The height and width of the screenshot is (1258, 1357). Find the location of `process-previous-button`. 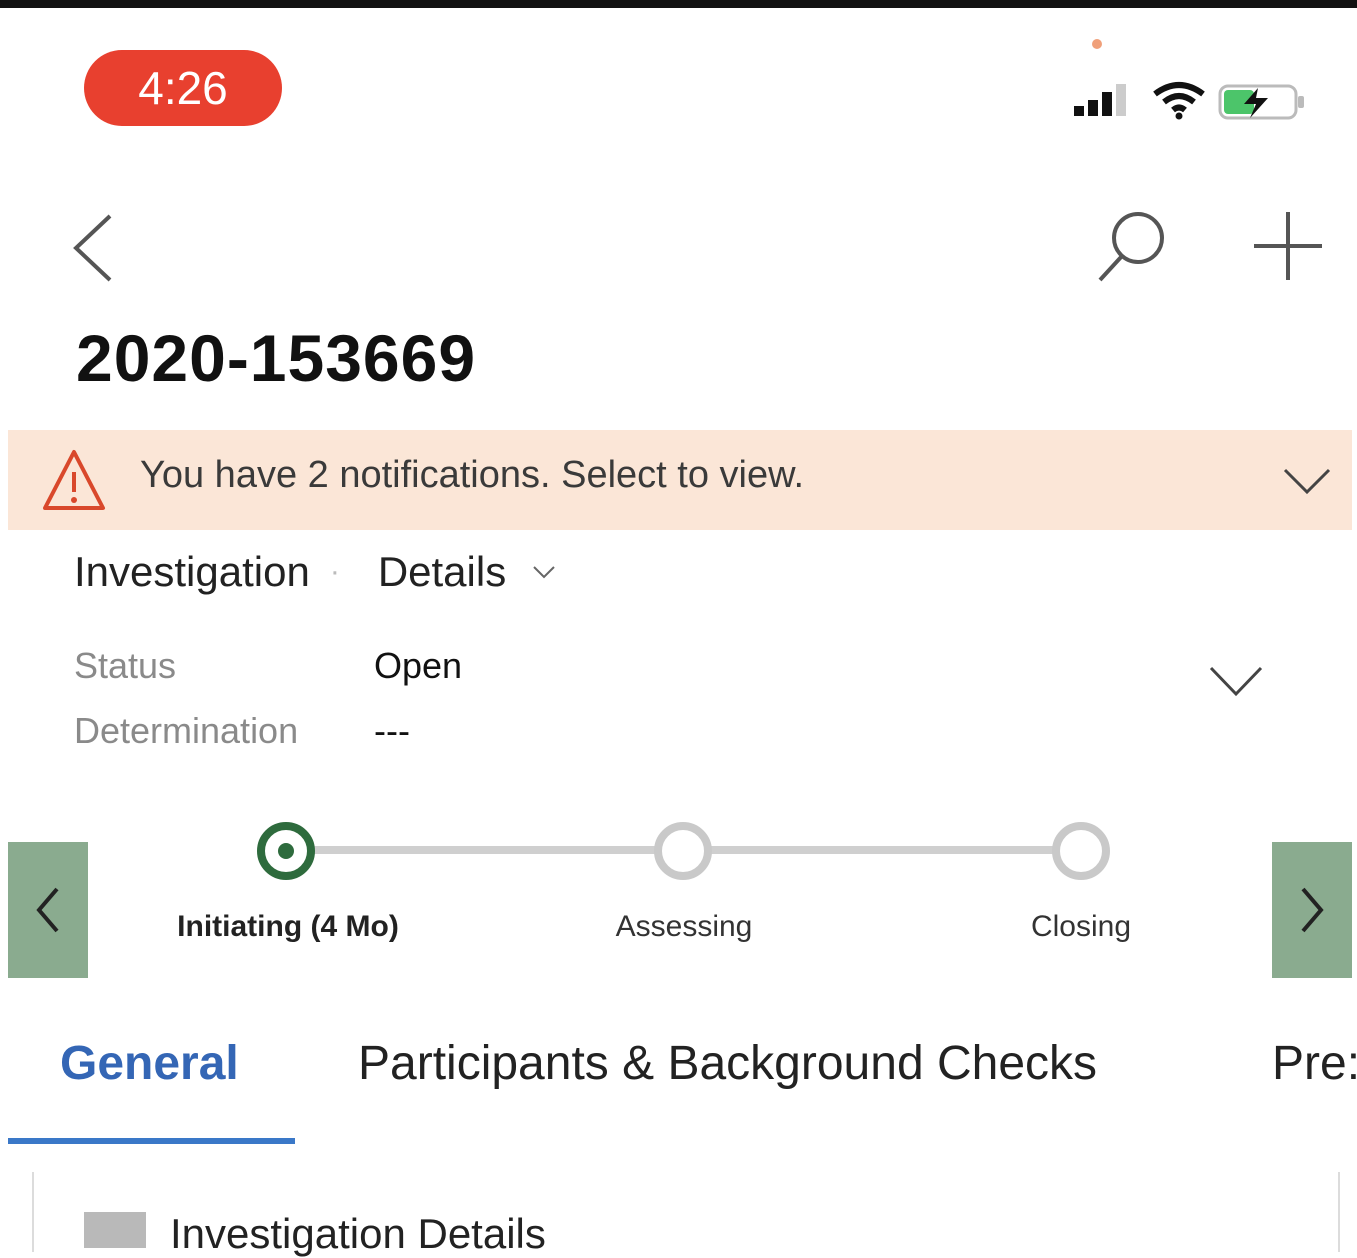

process-previous-button is located at coordinates (48, 910).